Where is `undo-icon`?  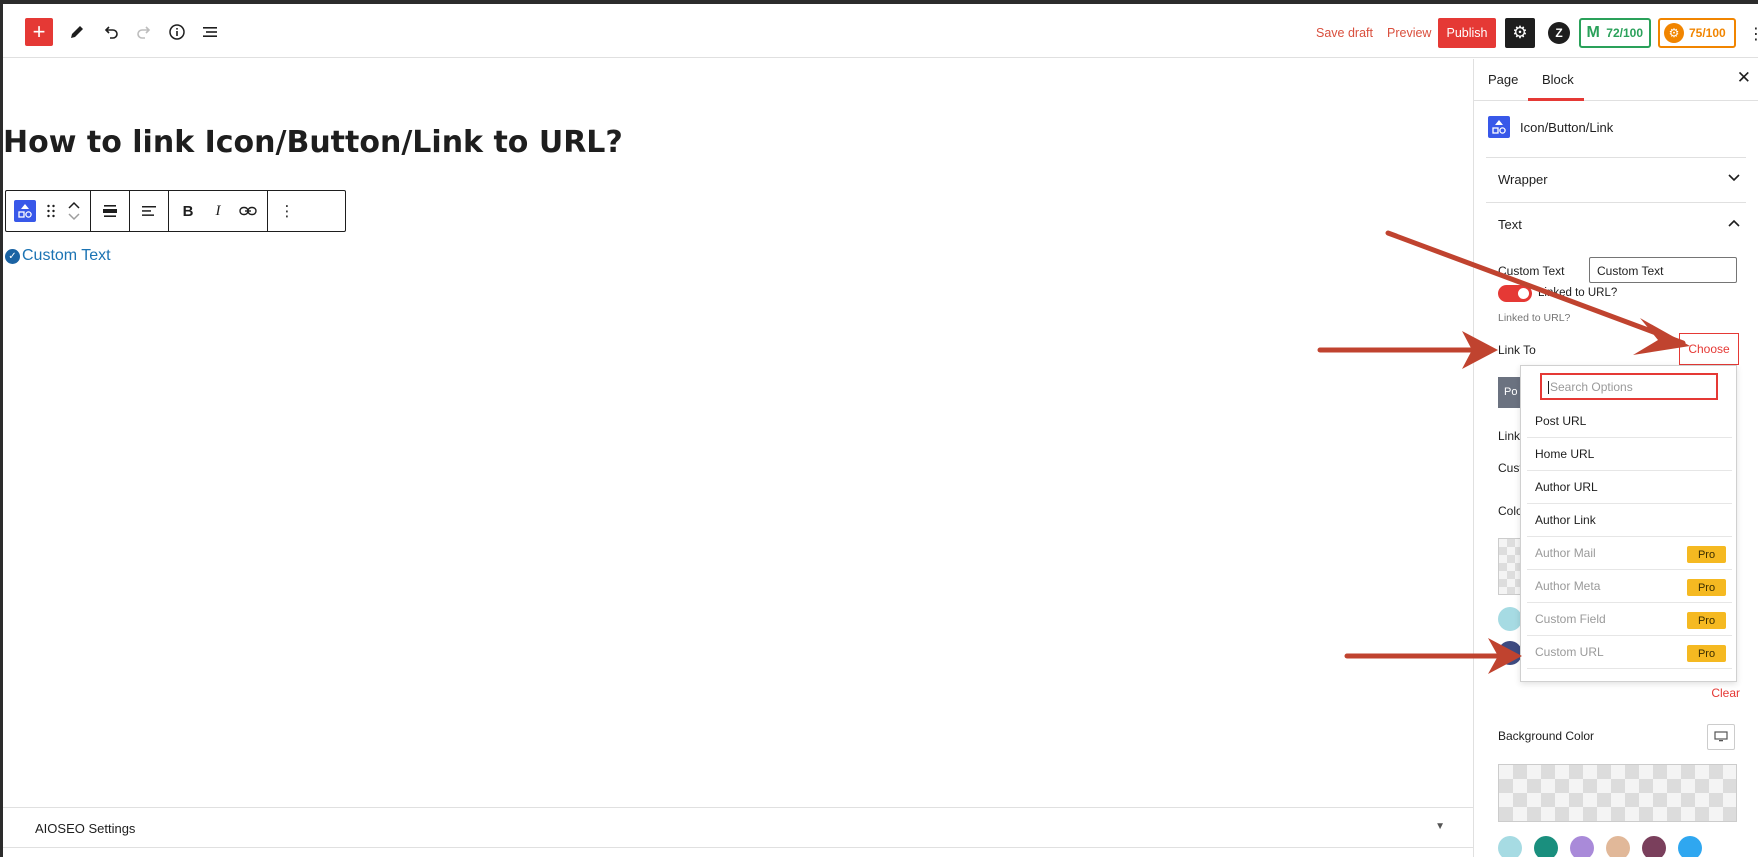 undo-icon is located at coordinates (111, 32).